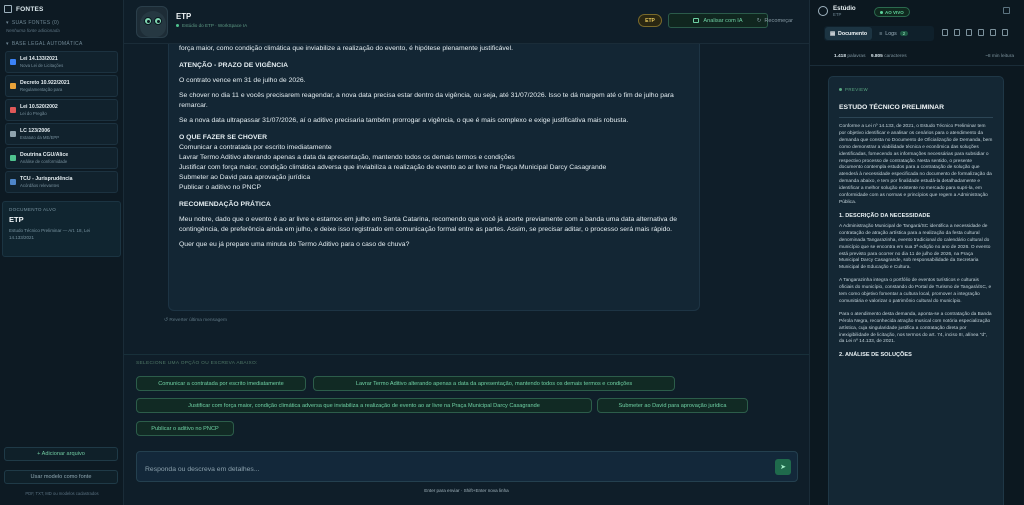 This screenshot has height=505, width=1024. I want to click on file-icon, so click(981, 32).